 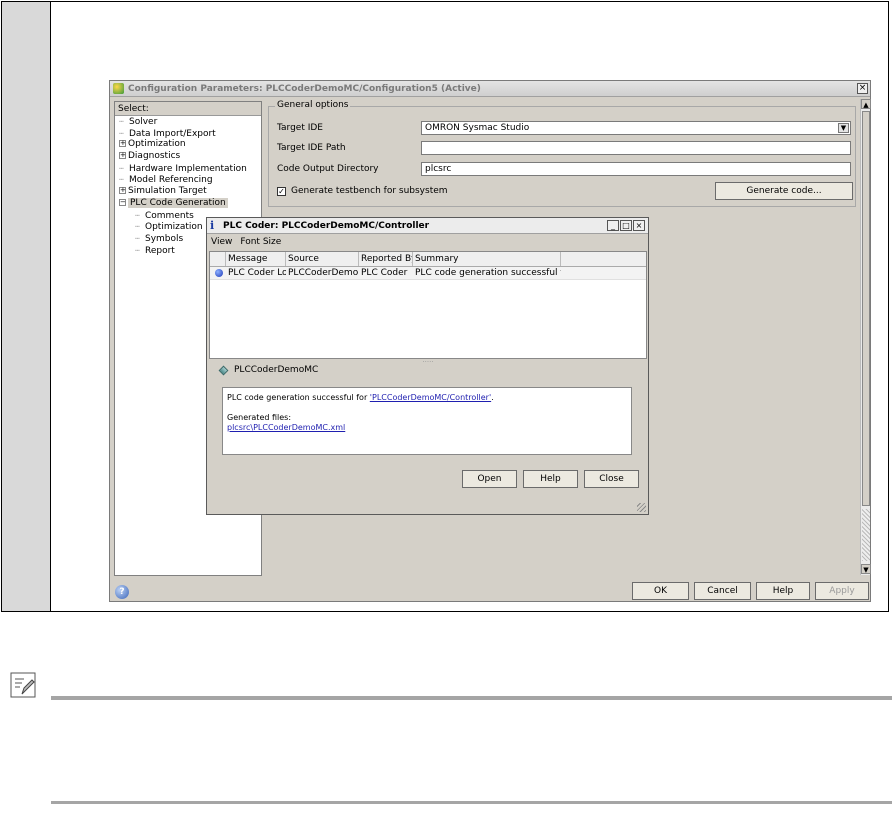 What do you see at coordinates (471, 802) in the screenshot?
I see `note-divider-bottom` at bounding box center [471, 802].